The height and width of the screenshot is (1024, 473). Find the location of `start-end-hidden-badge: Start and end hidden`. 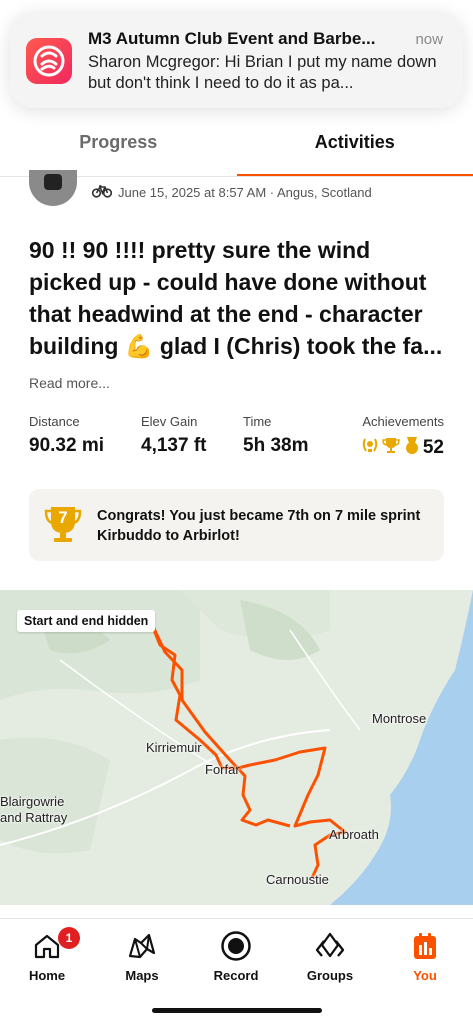

start-end-hidden-badge: Start and end hidden is located at coordinates (86, 621).